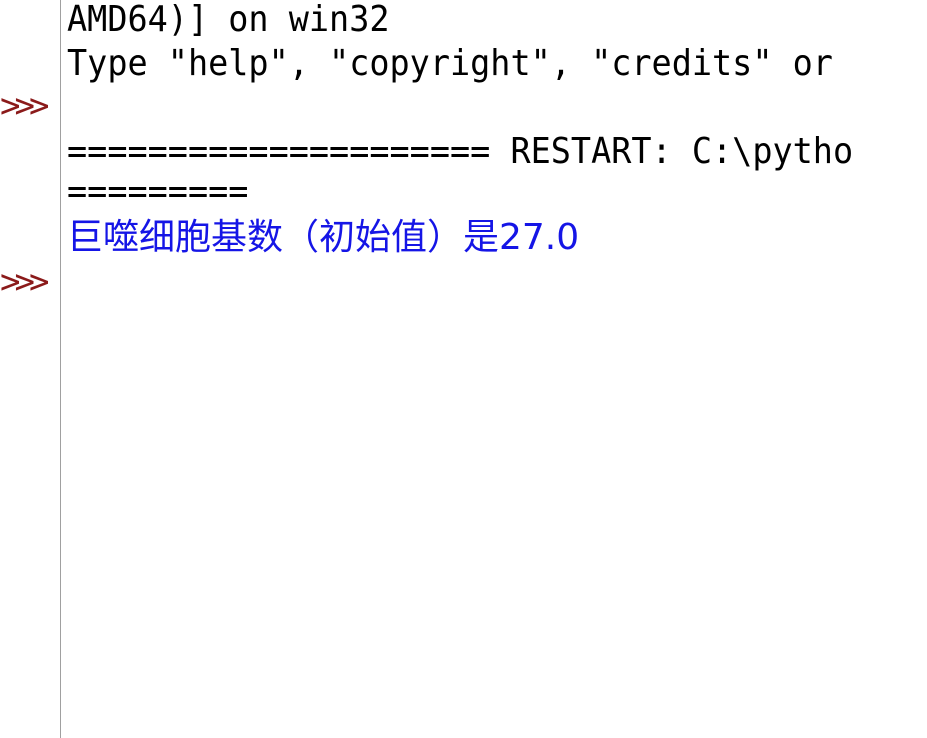 Image resolution: width=927 pixels, height=738 pixels. What do you see at coordinates (450, 63) in the screenshot?
I see `banner-line-help-hint: Type "help", "copyright", "credits" or` at bounding box center [450, 63].